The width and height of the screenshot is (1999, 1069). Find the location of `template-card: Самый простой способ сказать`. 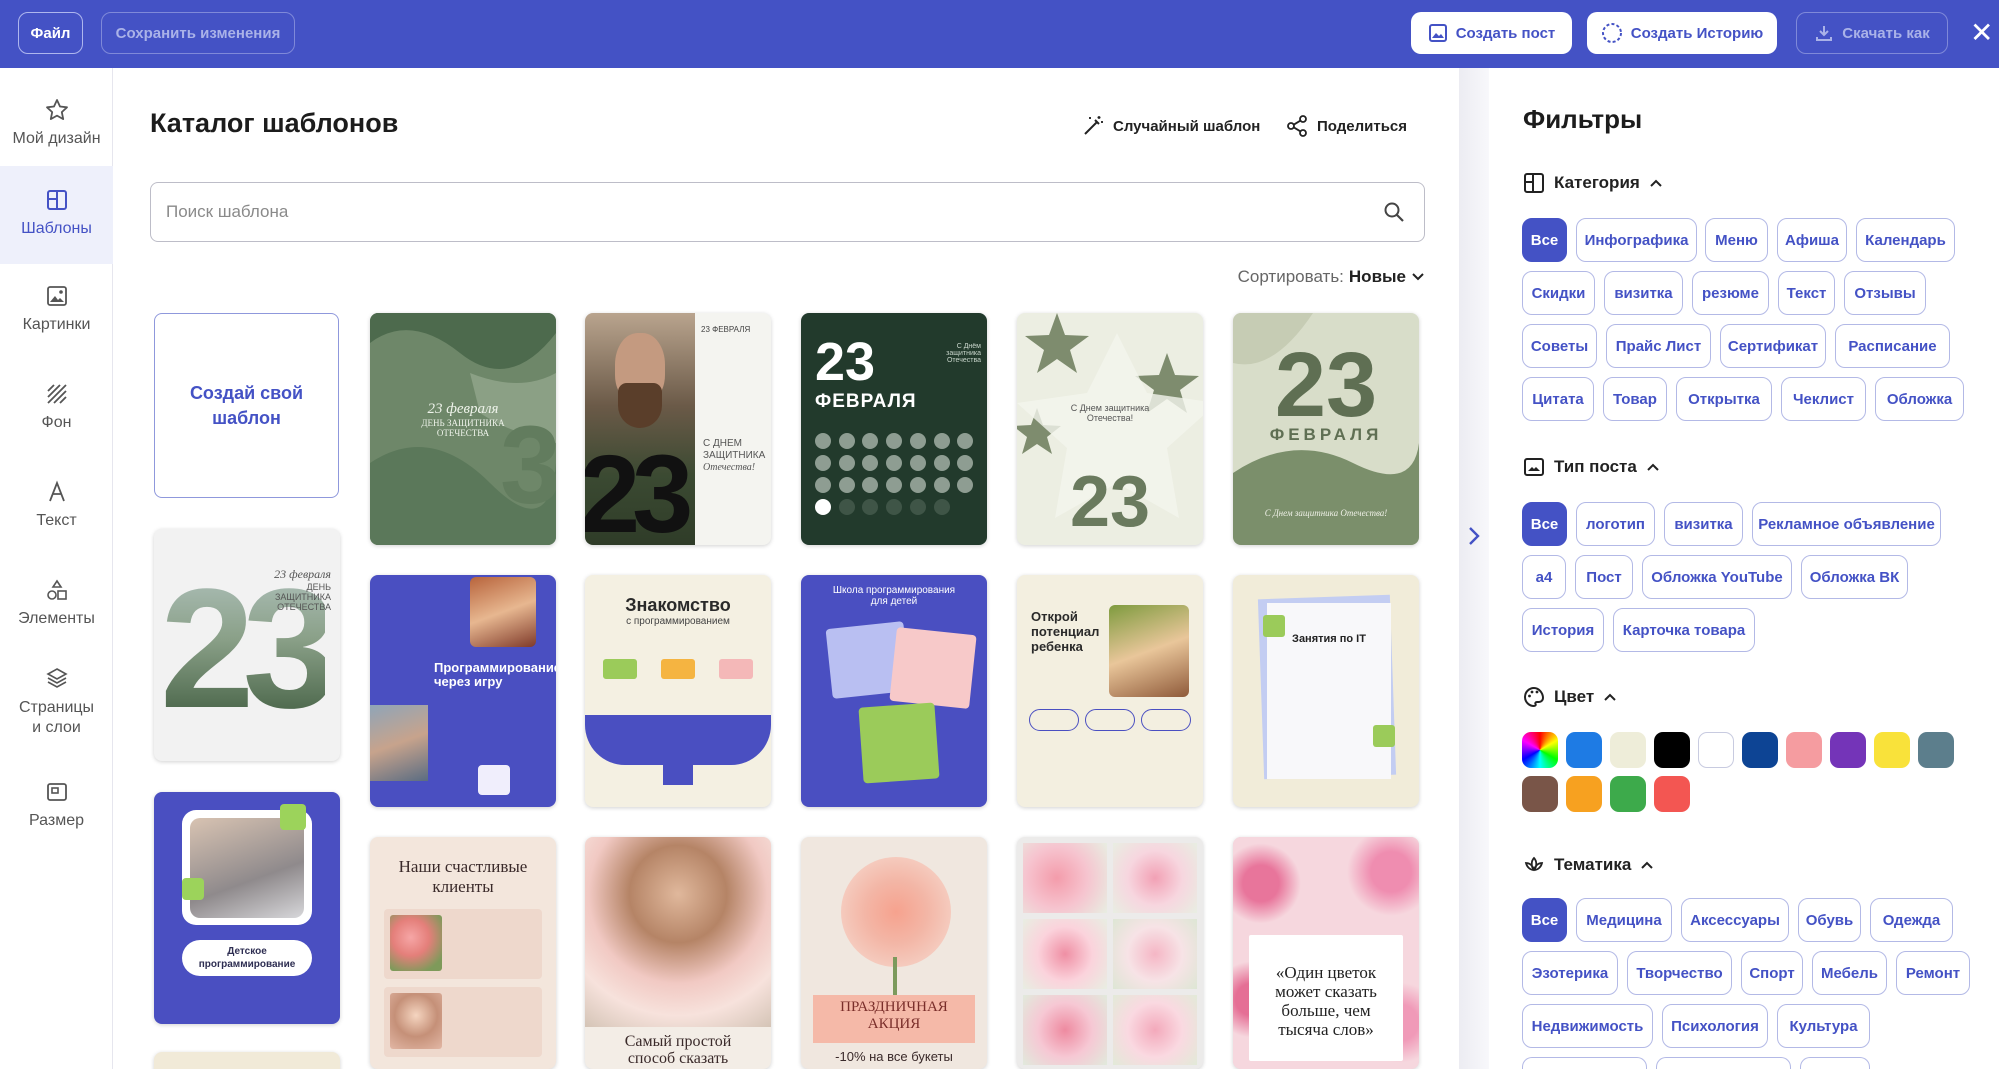

template-card: Самый простой способ сказать is located at coordinates (678, 953).